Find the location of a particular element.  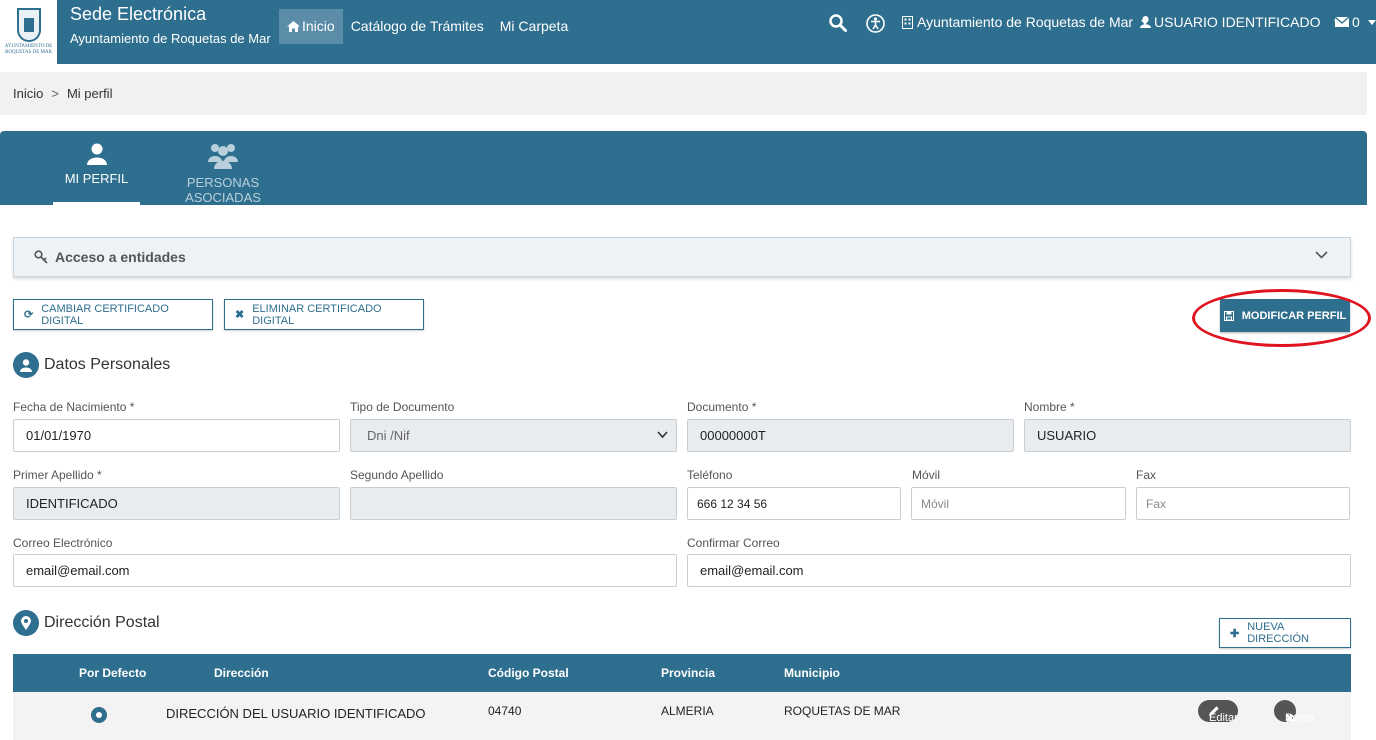

section-datos-personales-title: Datos Personales is located at coordinates (107, 364).